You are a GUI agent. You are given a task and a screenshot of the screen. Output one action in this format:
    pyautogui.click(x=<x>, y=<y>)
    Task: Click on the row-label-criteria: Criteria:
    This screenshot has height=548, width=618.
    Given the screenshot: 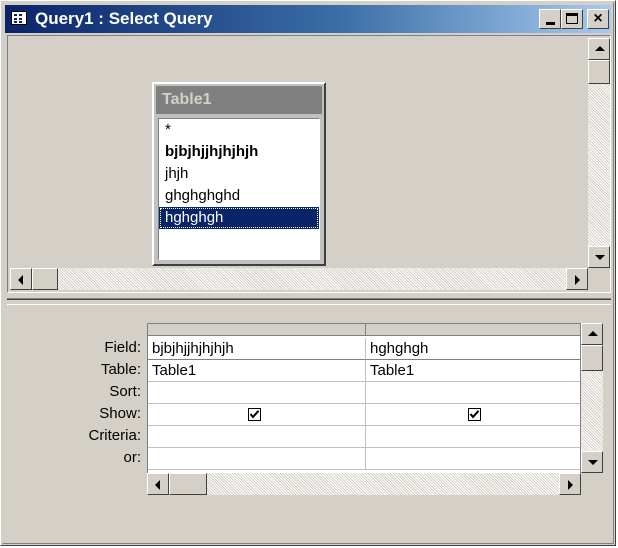 What is the action you would take?
    pyautogui.click(x=114, y=435)
    